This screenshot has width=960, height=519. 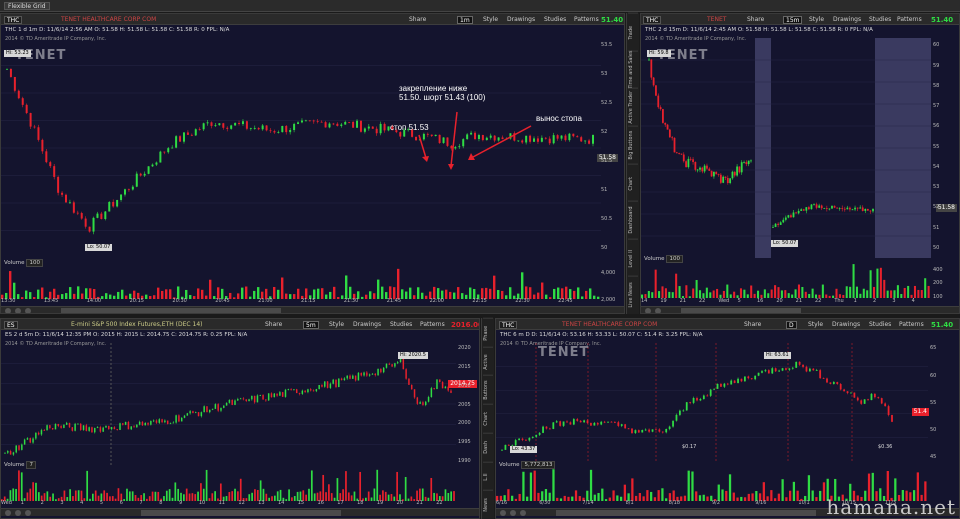 What do you see at coordinates (488, 476) in the screenshot?
I see `side-tab: L.II` at bounding box center [488, 476].